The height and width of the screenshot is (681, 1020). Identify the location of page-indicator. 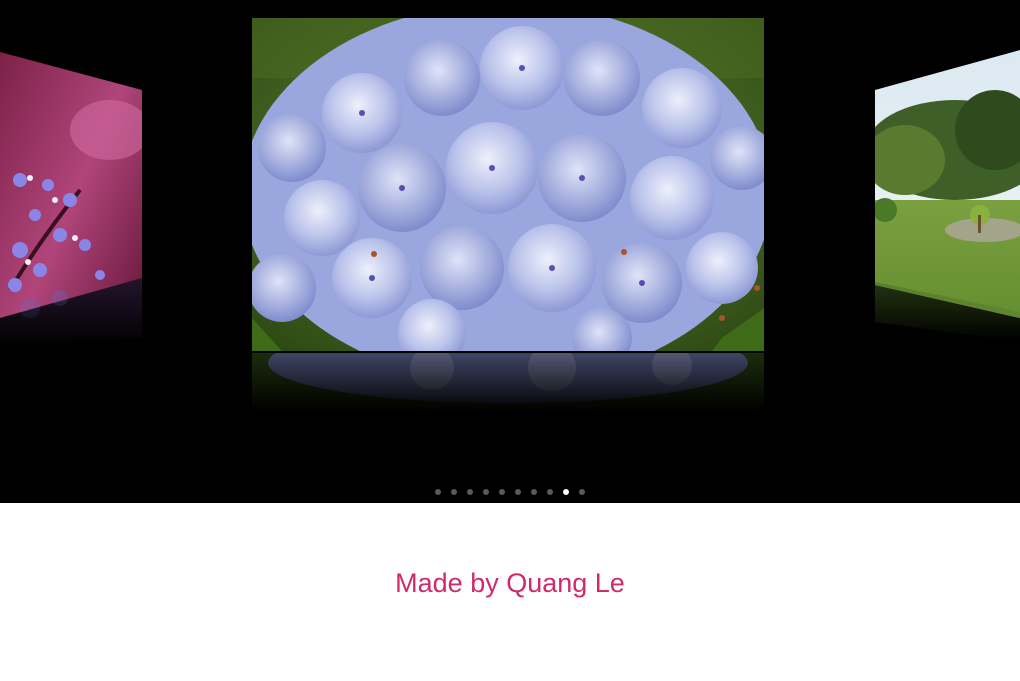
(510, 492).